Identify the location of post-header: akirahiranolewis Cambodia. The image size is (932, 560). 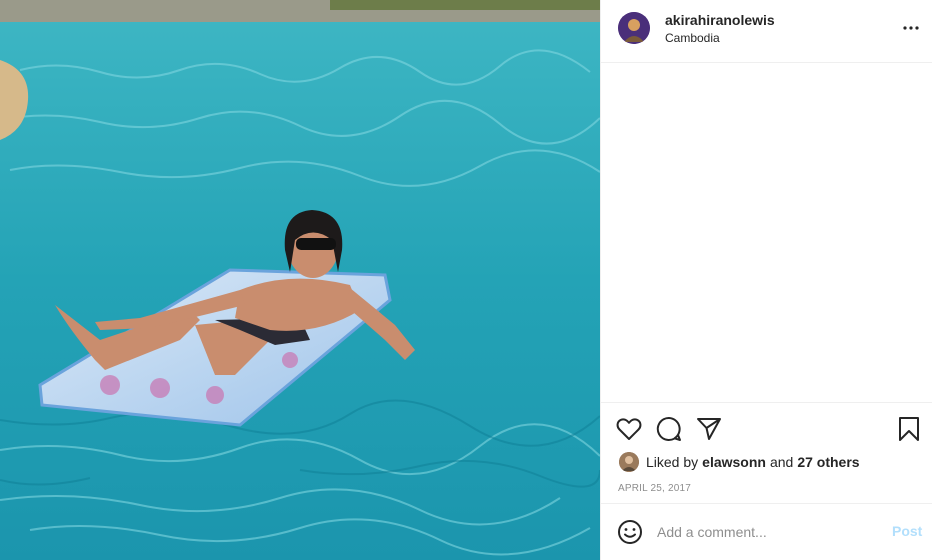
(766, 31).